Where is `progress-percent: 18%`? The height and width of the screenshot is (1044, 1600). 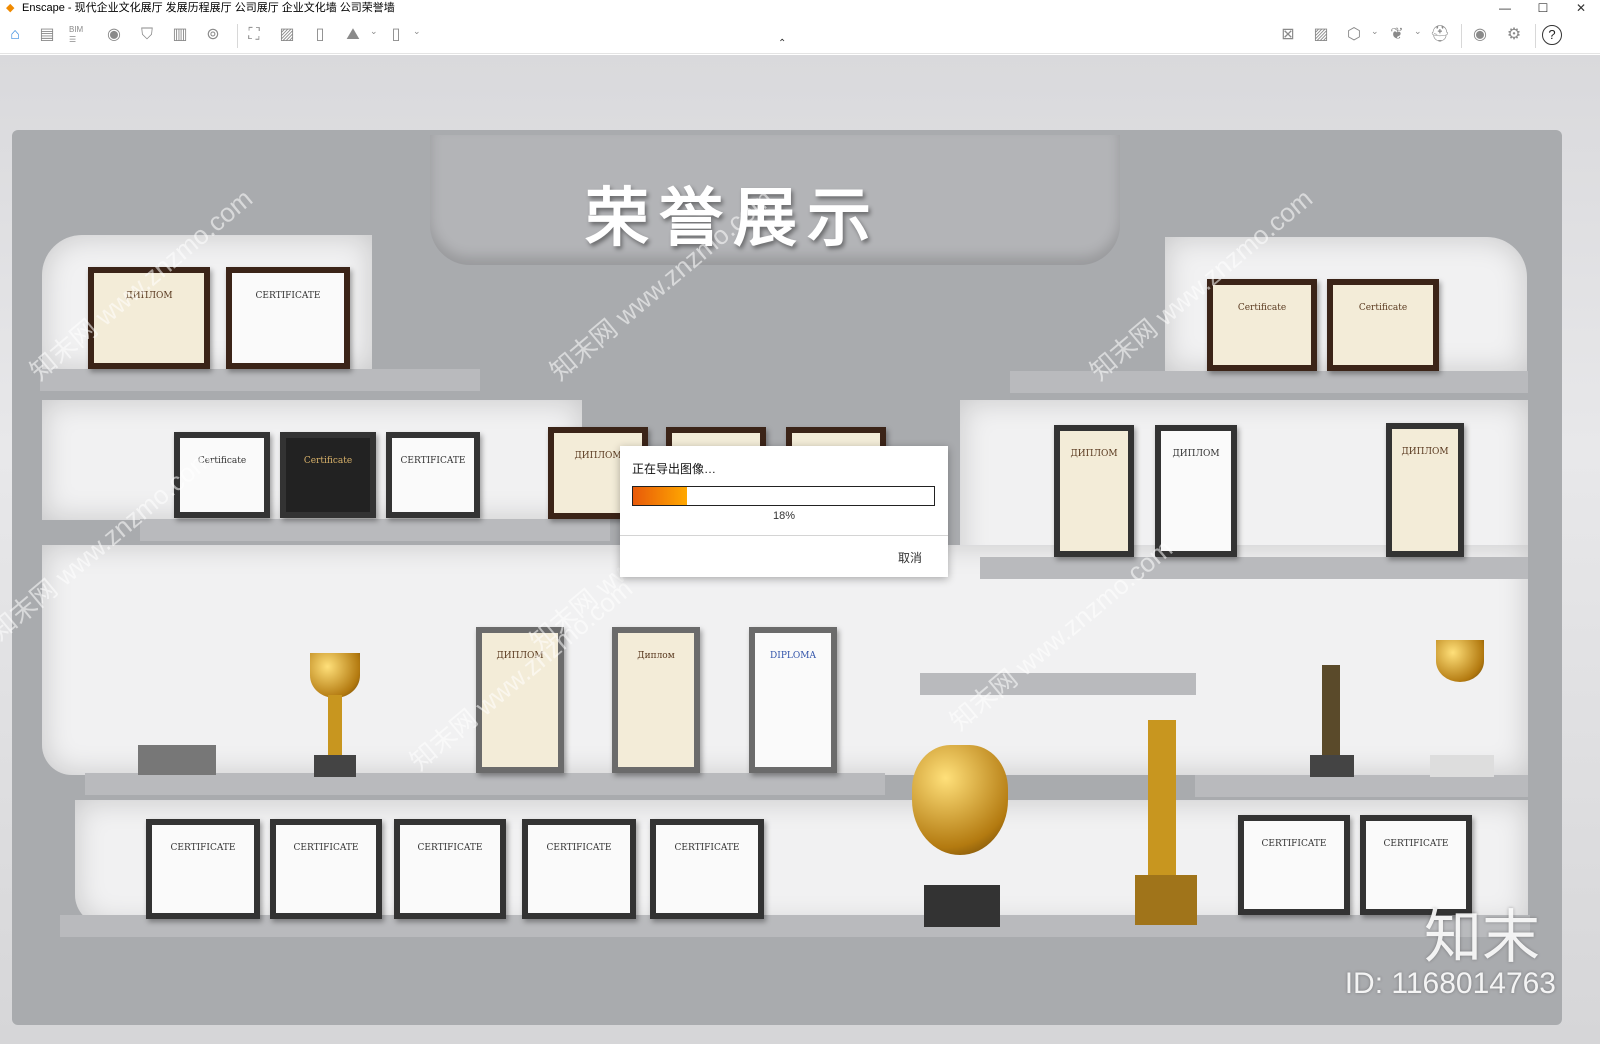 progress-percent: 18% is located at coordinates (784, 516).